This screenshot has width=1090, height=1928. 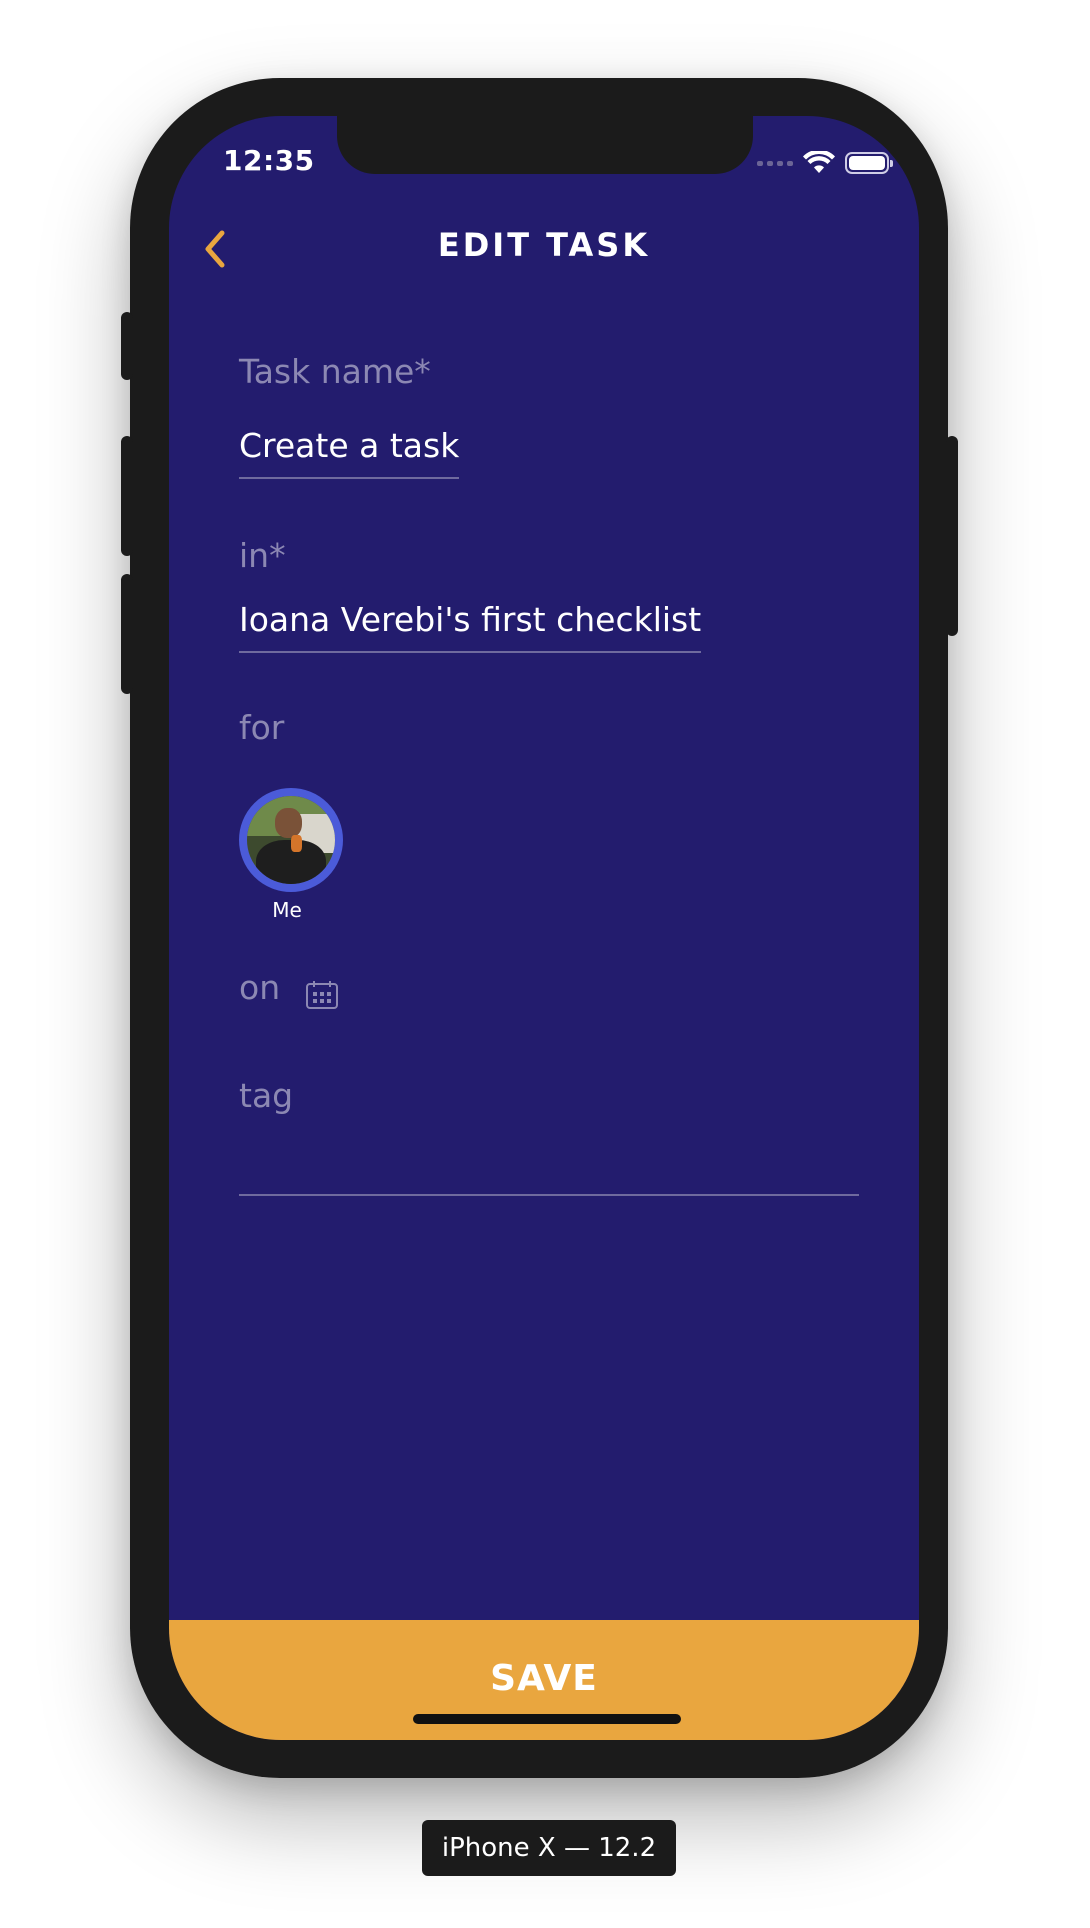 I want to click on tag-input, so click(x=549, y=1195).